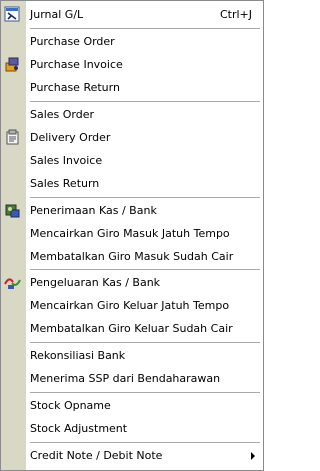  I want to click on menu-item-label: Purchase Order, so click(72, 41).